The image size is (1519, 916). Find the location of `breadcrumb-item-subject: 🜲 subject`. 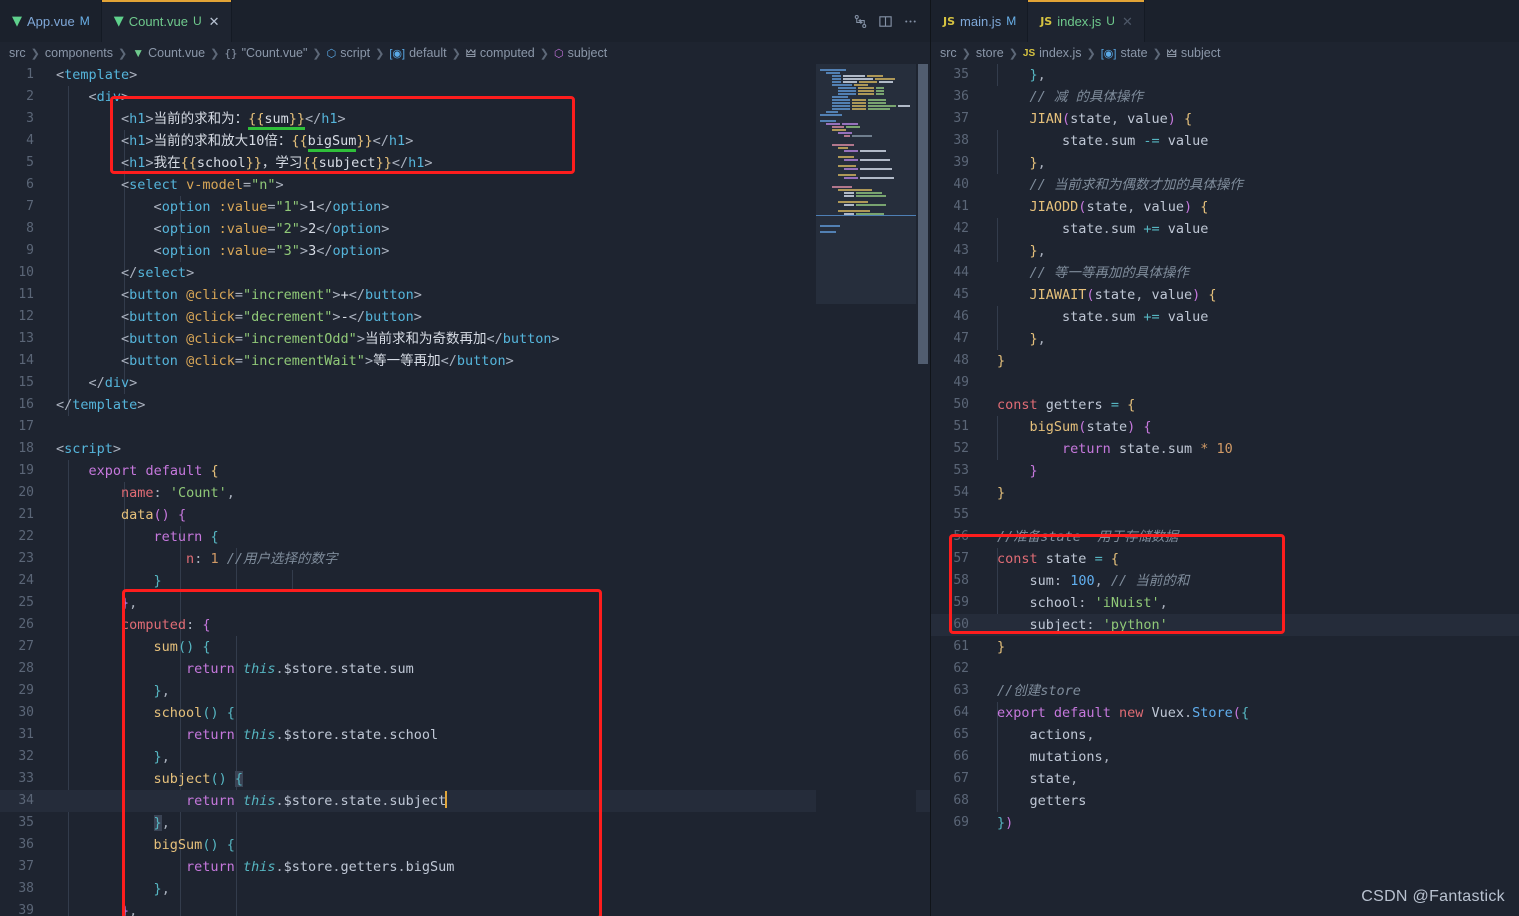

breadcrumb-item-subject: 🜲 subject is located at coordinates (1194, 53).